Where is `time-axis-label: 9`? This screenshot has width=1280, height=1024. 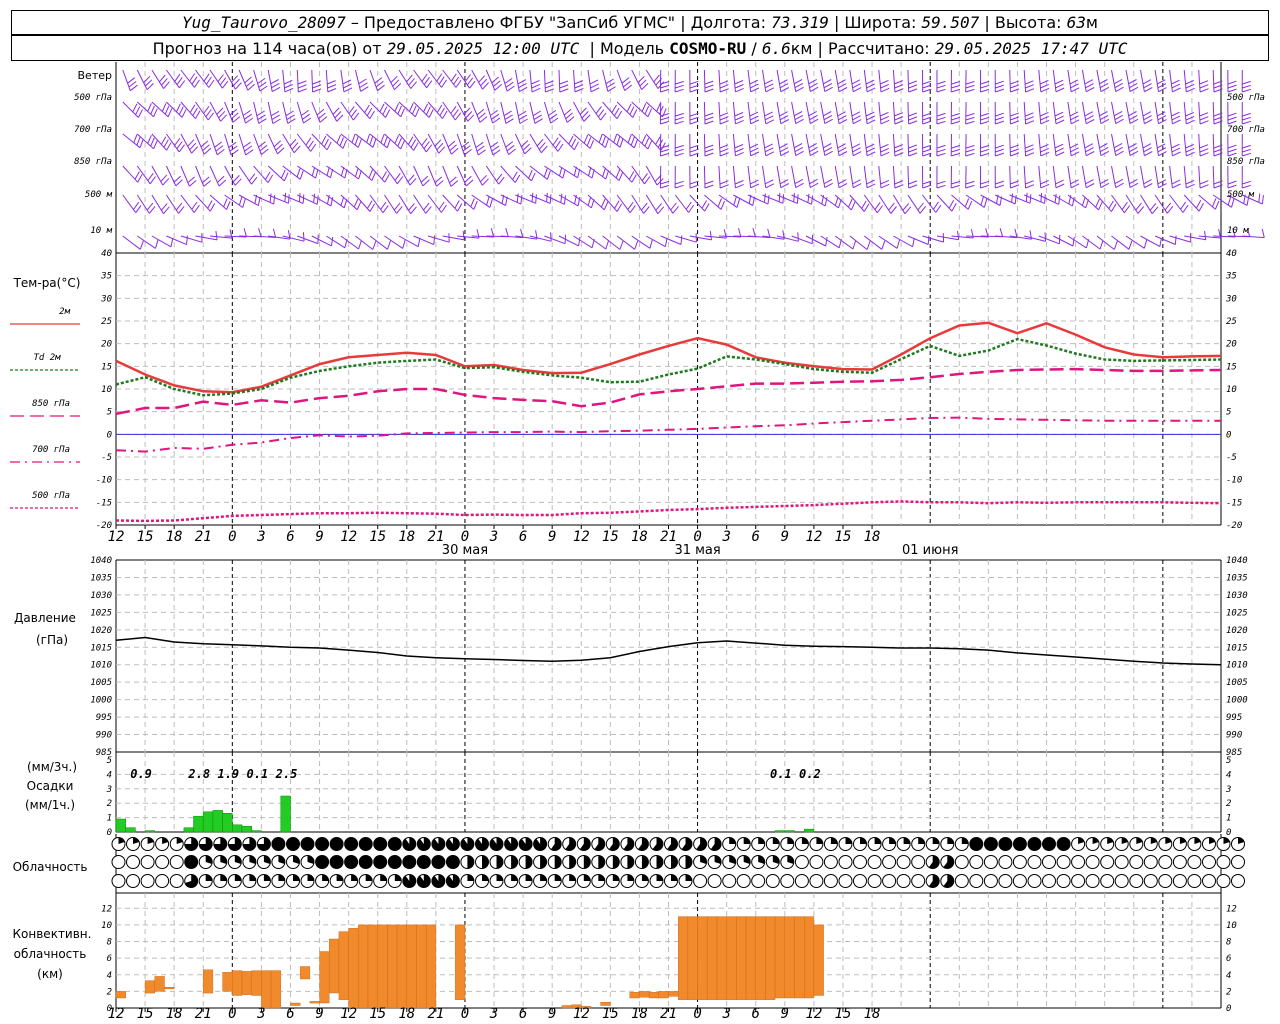 time-axis-label: 9 is located at coordinates (552, 1014).